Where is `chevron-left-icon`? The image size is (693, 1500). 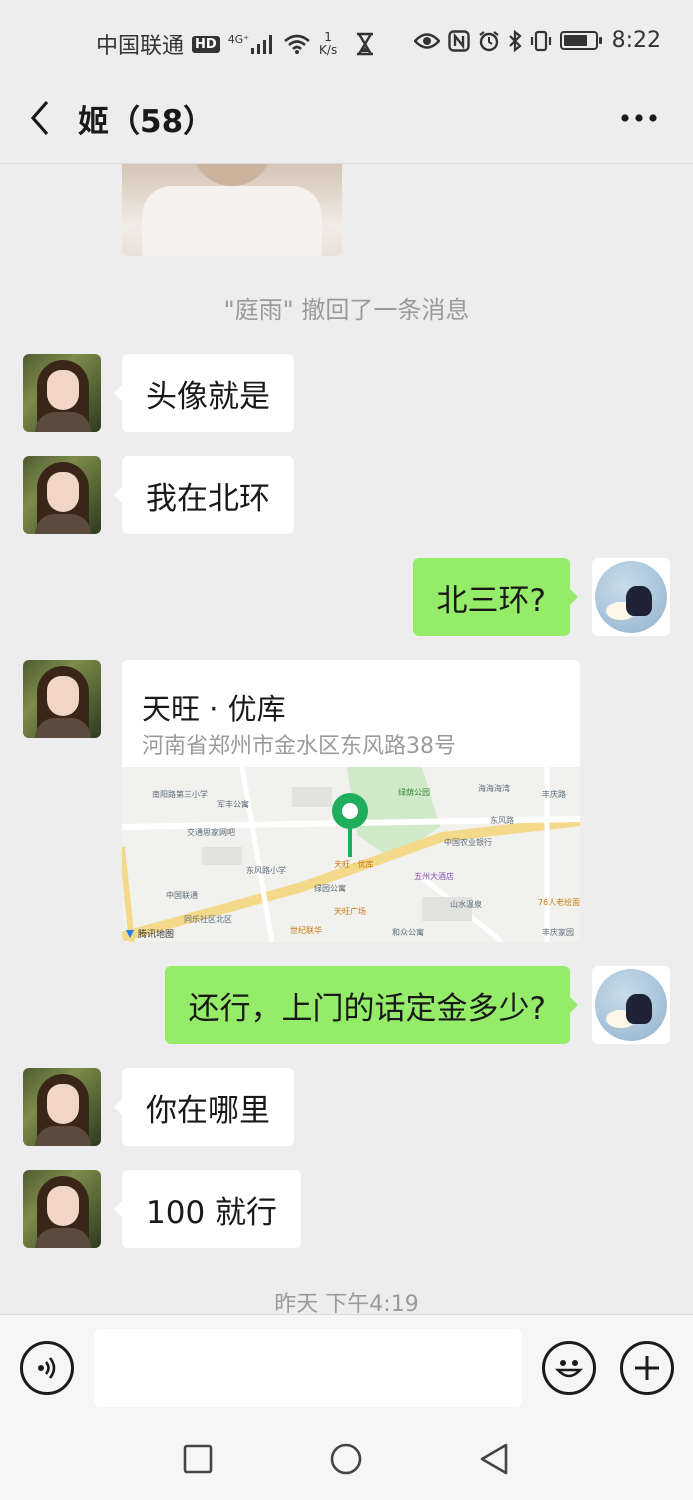
chevron-left-icon is located at coordinates (39, 118).